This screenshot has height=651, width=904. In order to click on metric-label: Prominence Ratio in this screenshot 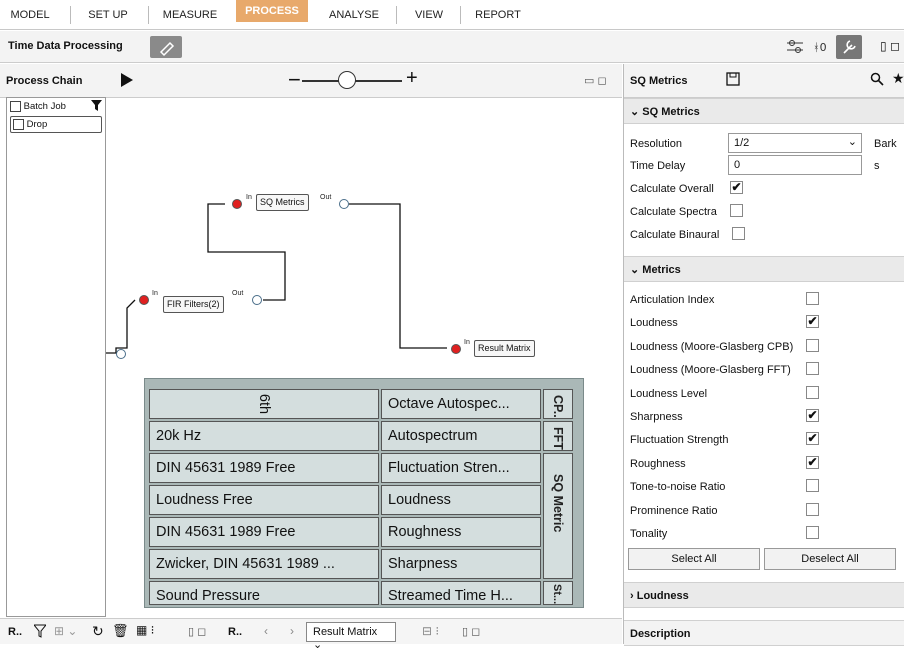, I will do `click(674, 510)`.